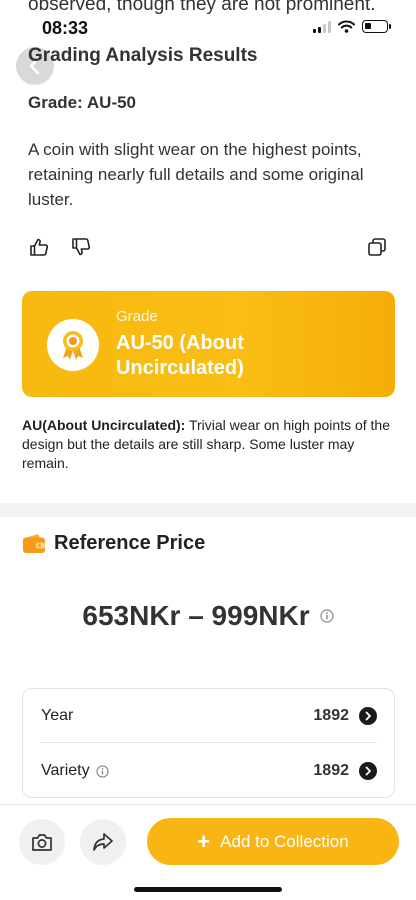  I want to click on share-button, so click(103, 842).